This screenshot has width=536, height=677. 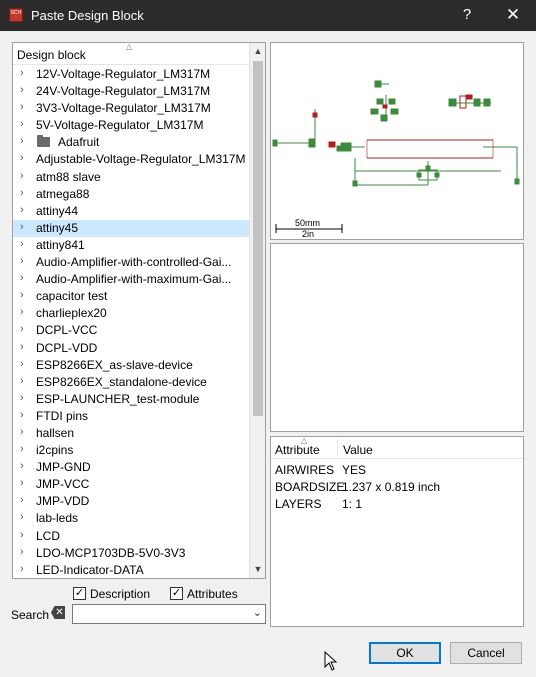 What do you see at coordinates (467, 15) in the screenshot?
I see `help-button: ?` at bounding box center [467, 15].